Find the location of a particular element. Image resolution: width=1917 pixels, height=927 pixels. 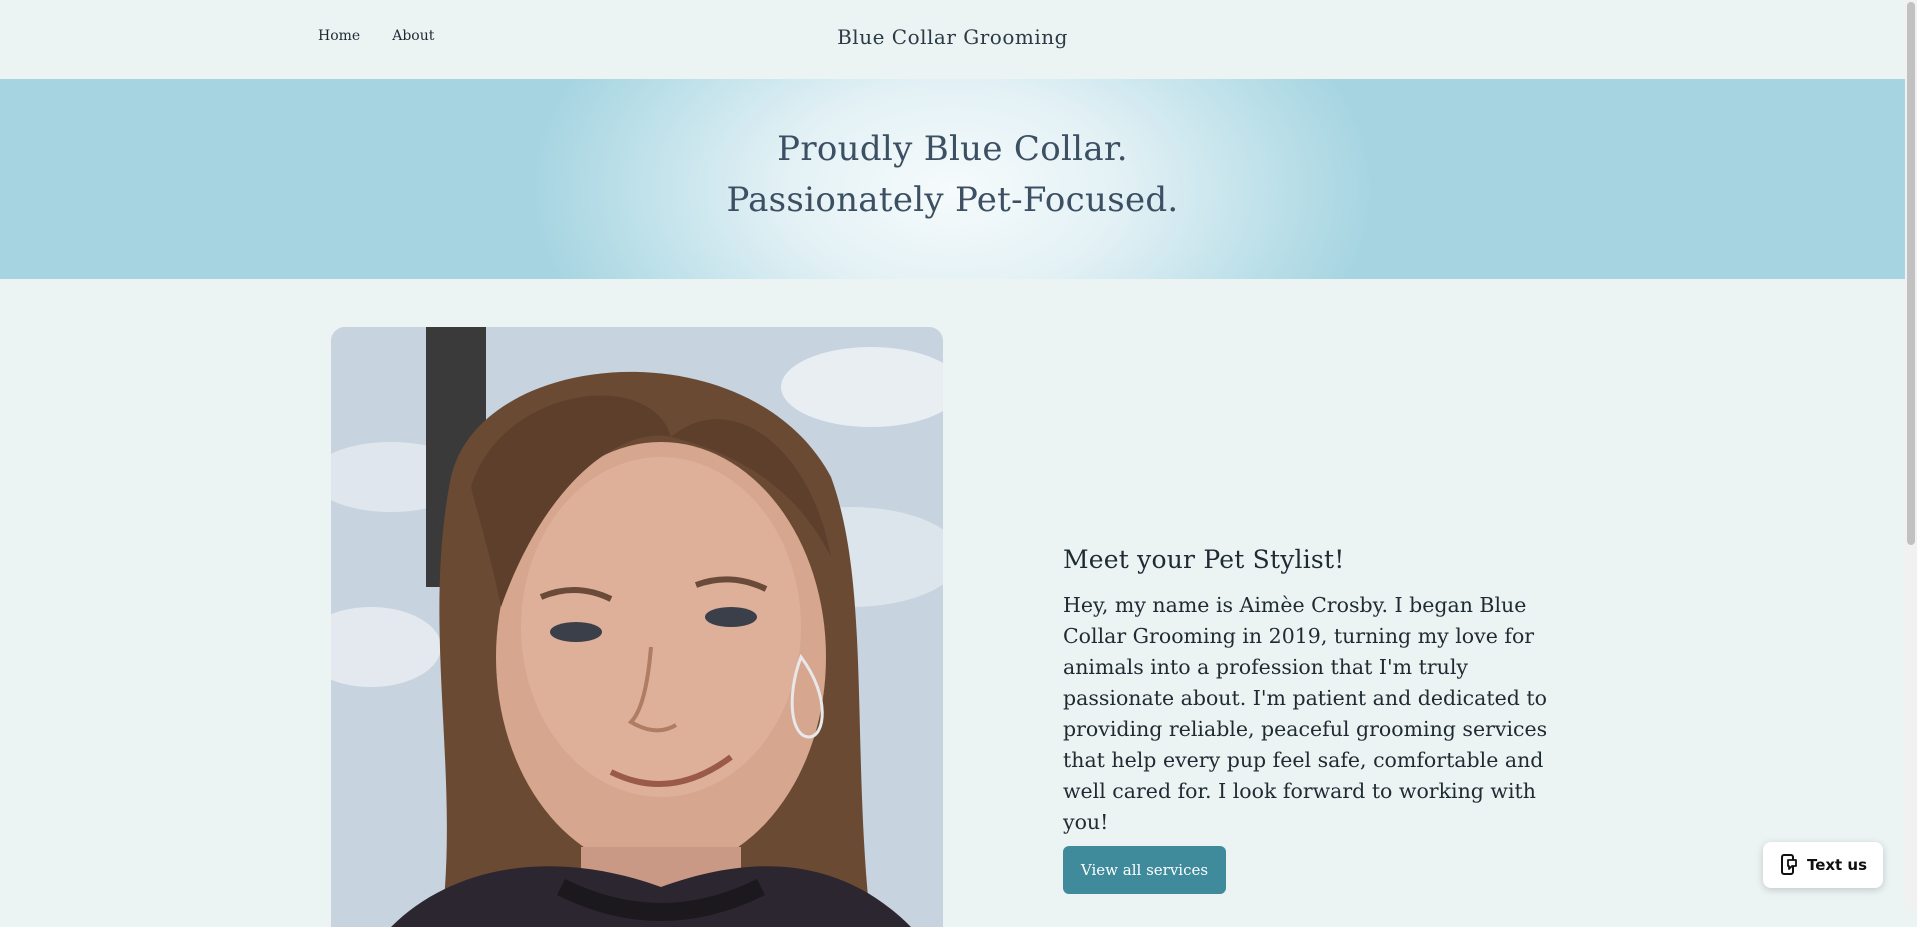

text-us-widget: Text us is located at coordinates (1823, 865).